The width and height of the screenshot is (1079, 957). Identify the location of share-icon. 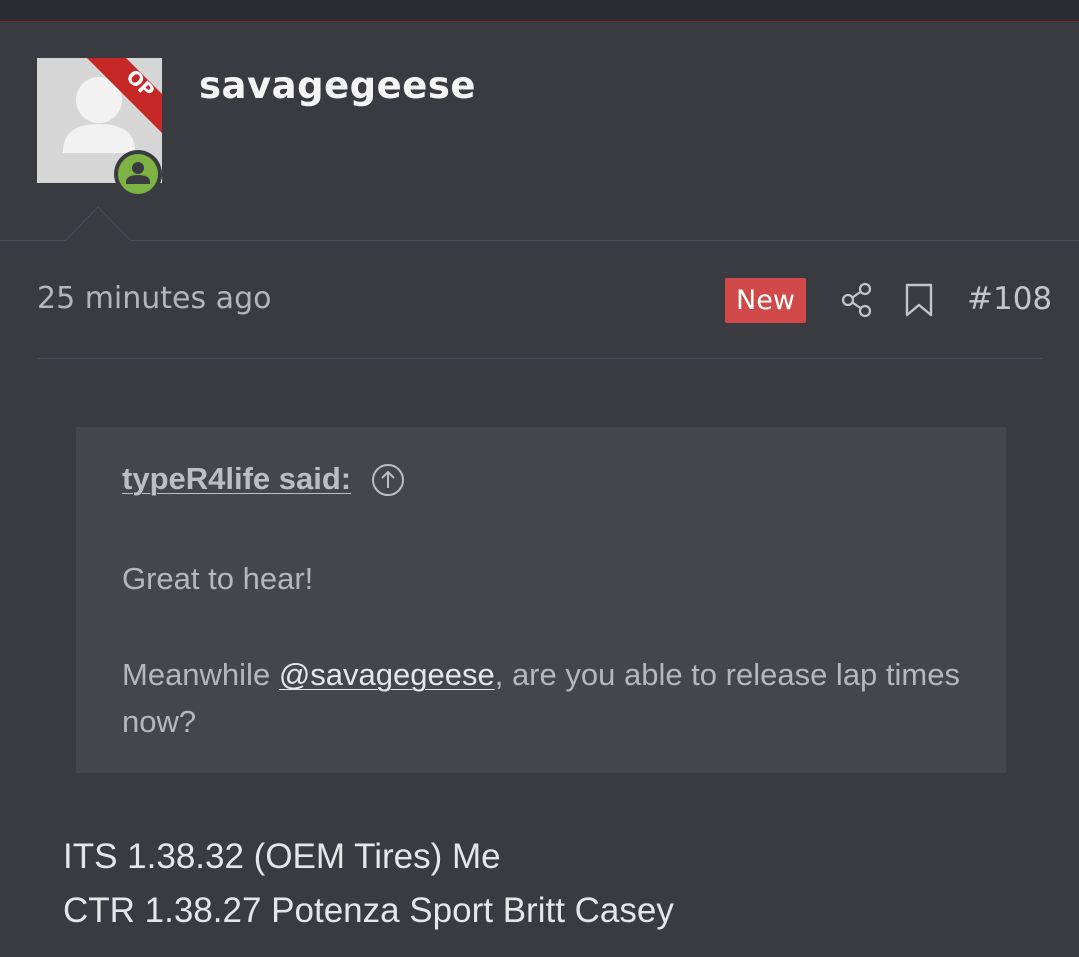
(857, 300).